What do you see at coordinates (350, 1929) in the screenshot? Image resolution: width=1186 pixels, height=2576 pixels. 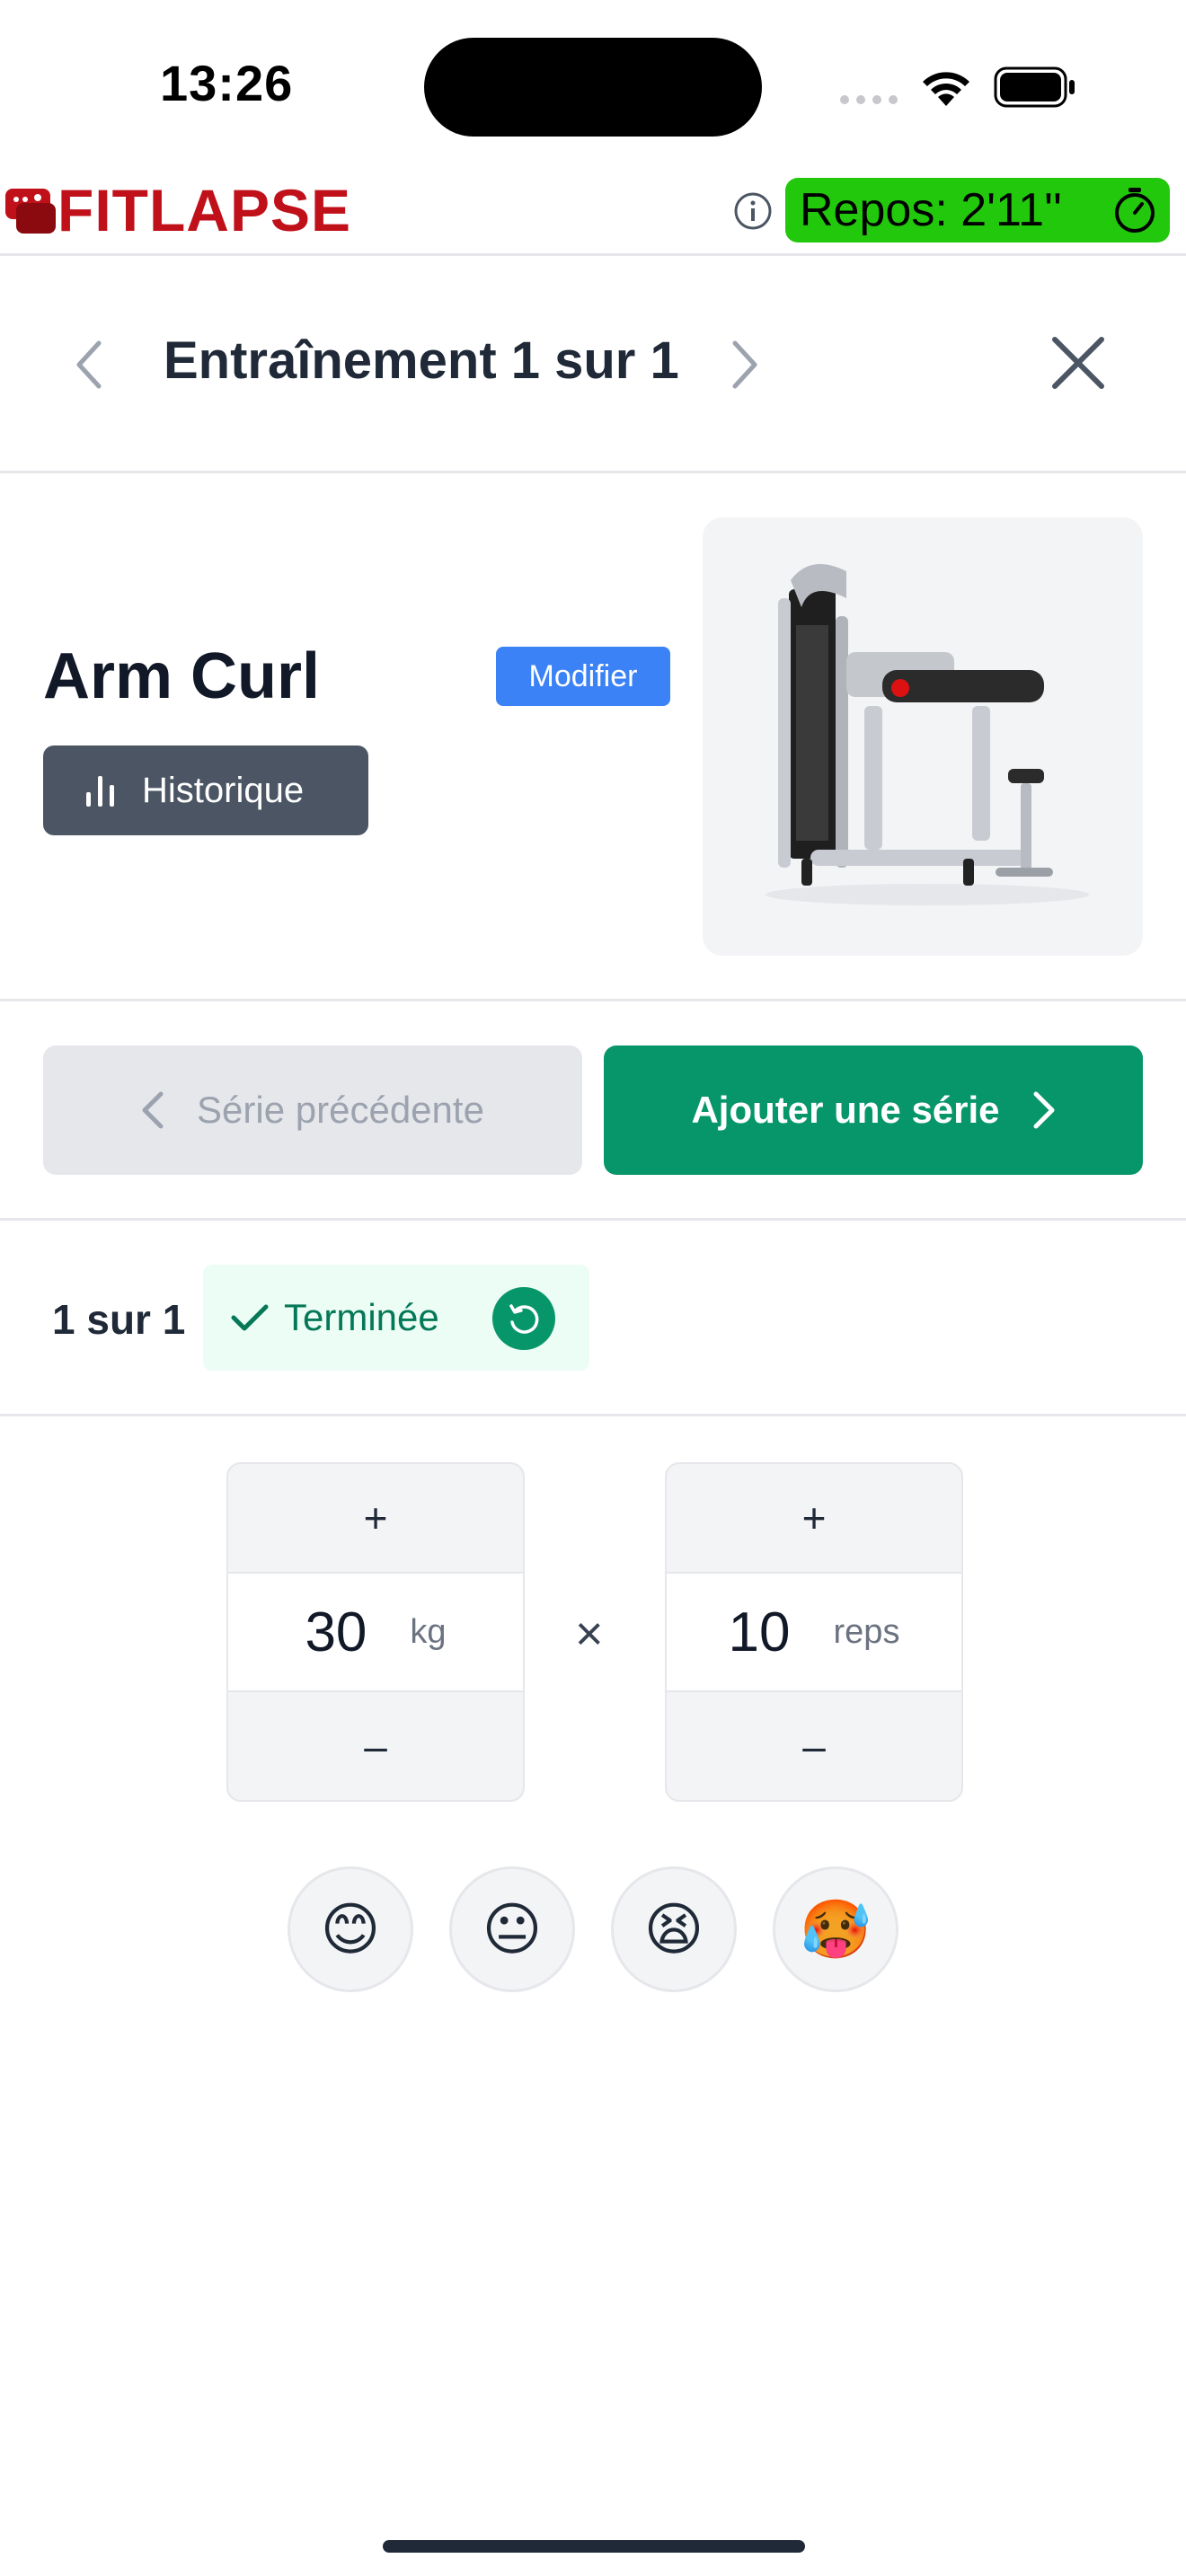 I see `feedback-easy-button: 😊` at bounding box center [350, 1929].